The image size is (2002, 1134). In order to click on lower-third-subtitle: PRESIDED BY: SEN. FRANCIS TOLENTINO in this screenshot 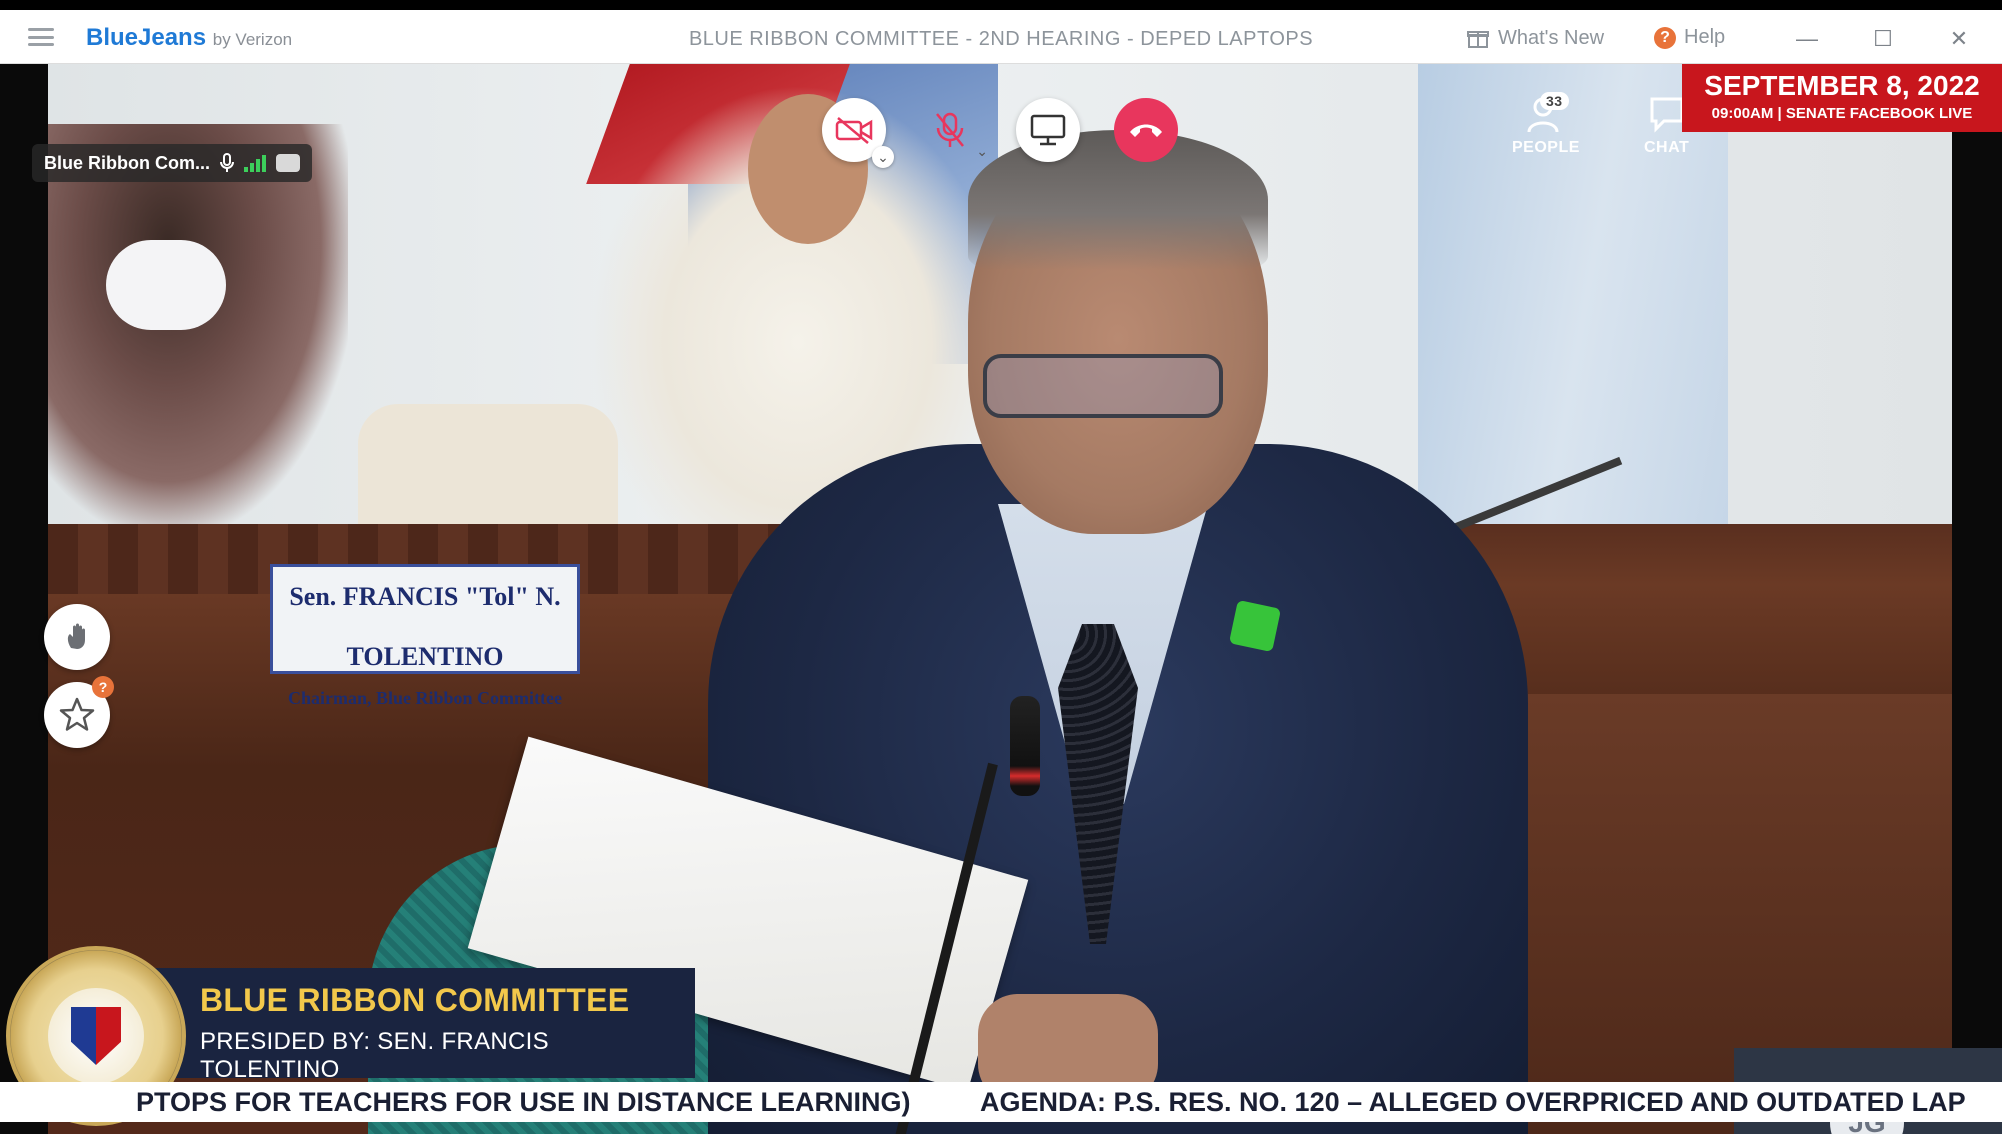, I will do `click(374, 1055)`.